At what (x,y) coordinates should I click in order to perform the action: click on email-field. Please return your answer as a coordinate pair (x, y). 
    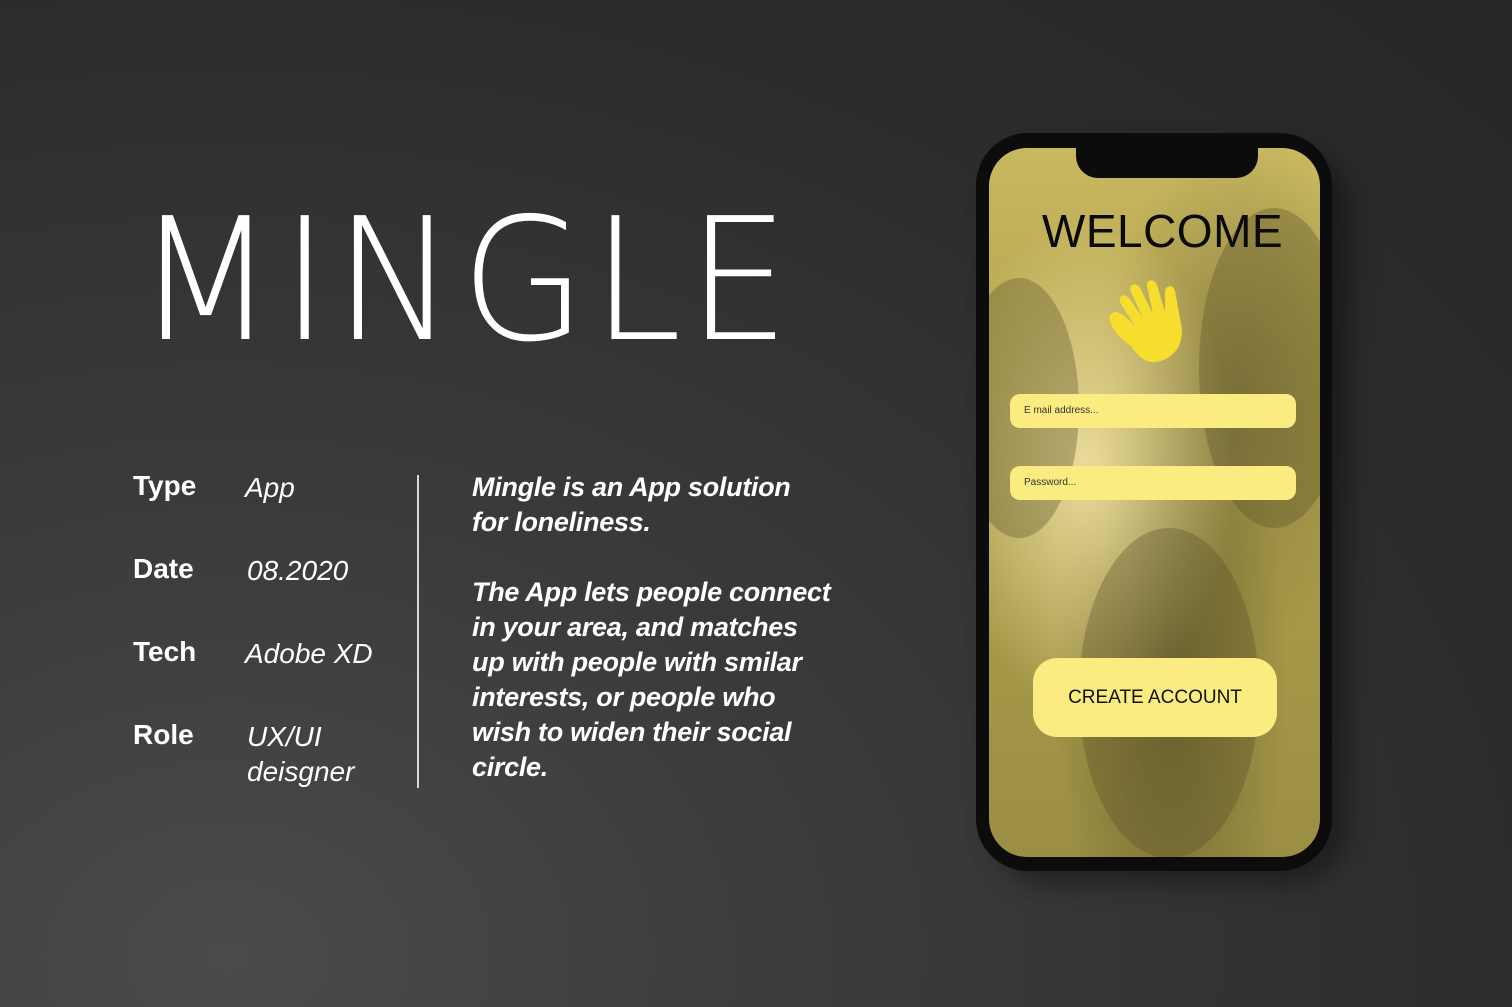
    Looking at the image, I should click on (1153, 411).